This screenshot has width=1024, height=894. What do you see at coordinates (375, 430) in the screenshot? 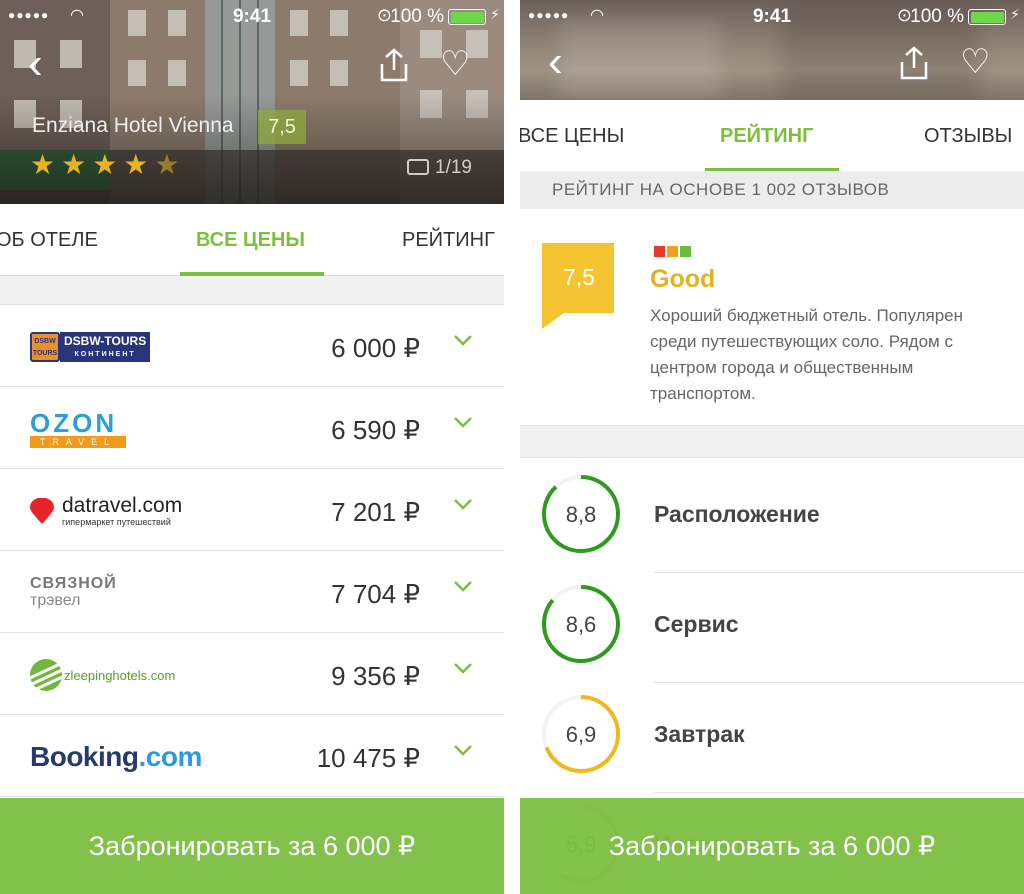
I see `offer-price: 6 590 ₽` at bounding box center [375, 430].